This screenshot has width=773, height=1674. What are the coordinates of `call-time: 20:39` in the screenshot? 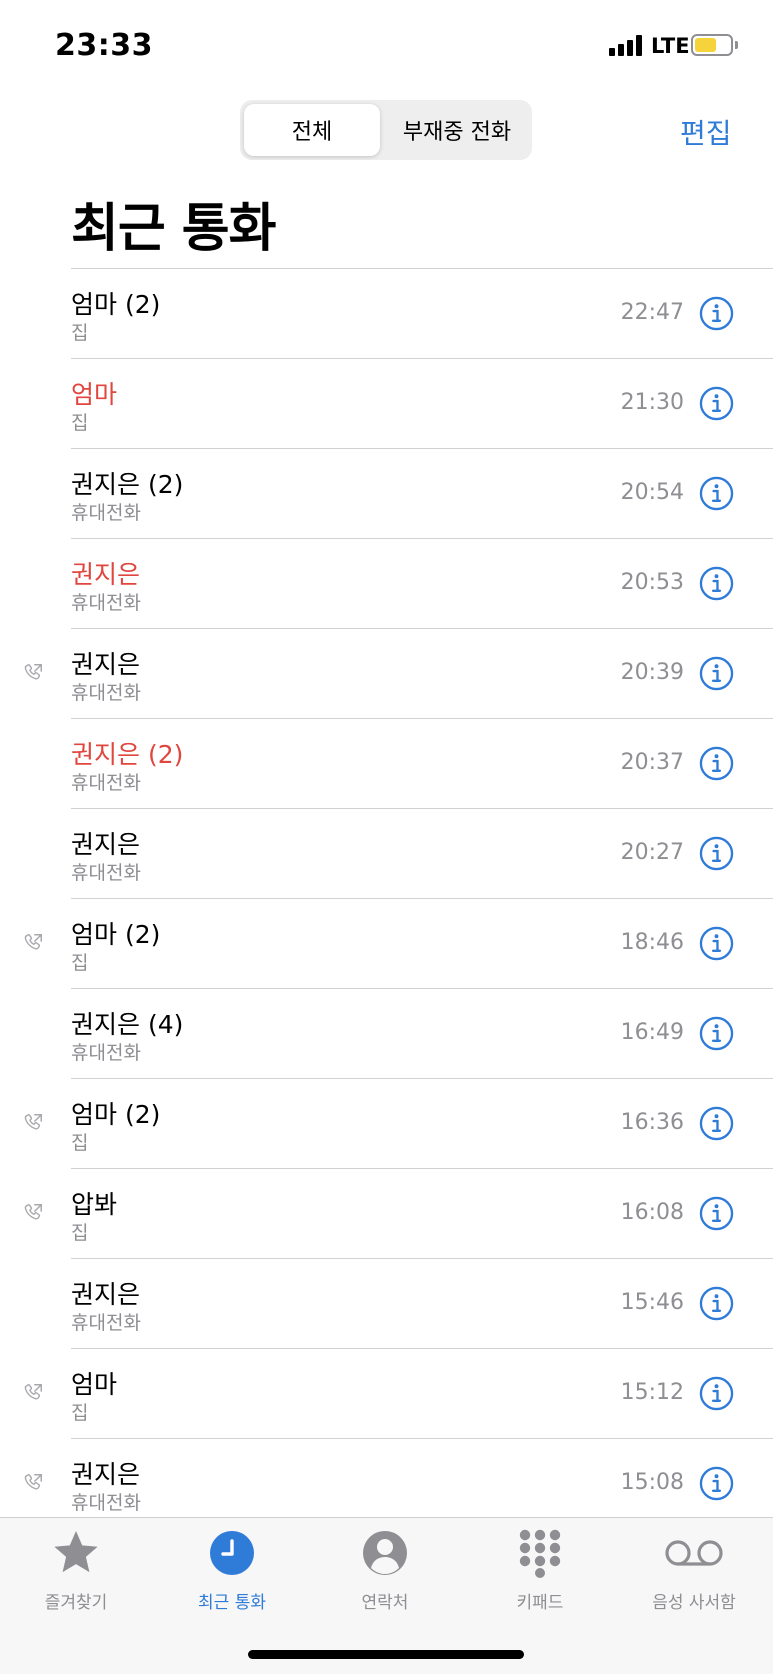 It's located at (652, 672).